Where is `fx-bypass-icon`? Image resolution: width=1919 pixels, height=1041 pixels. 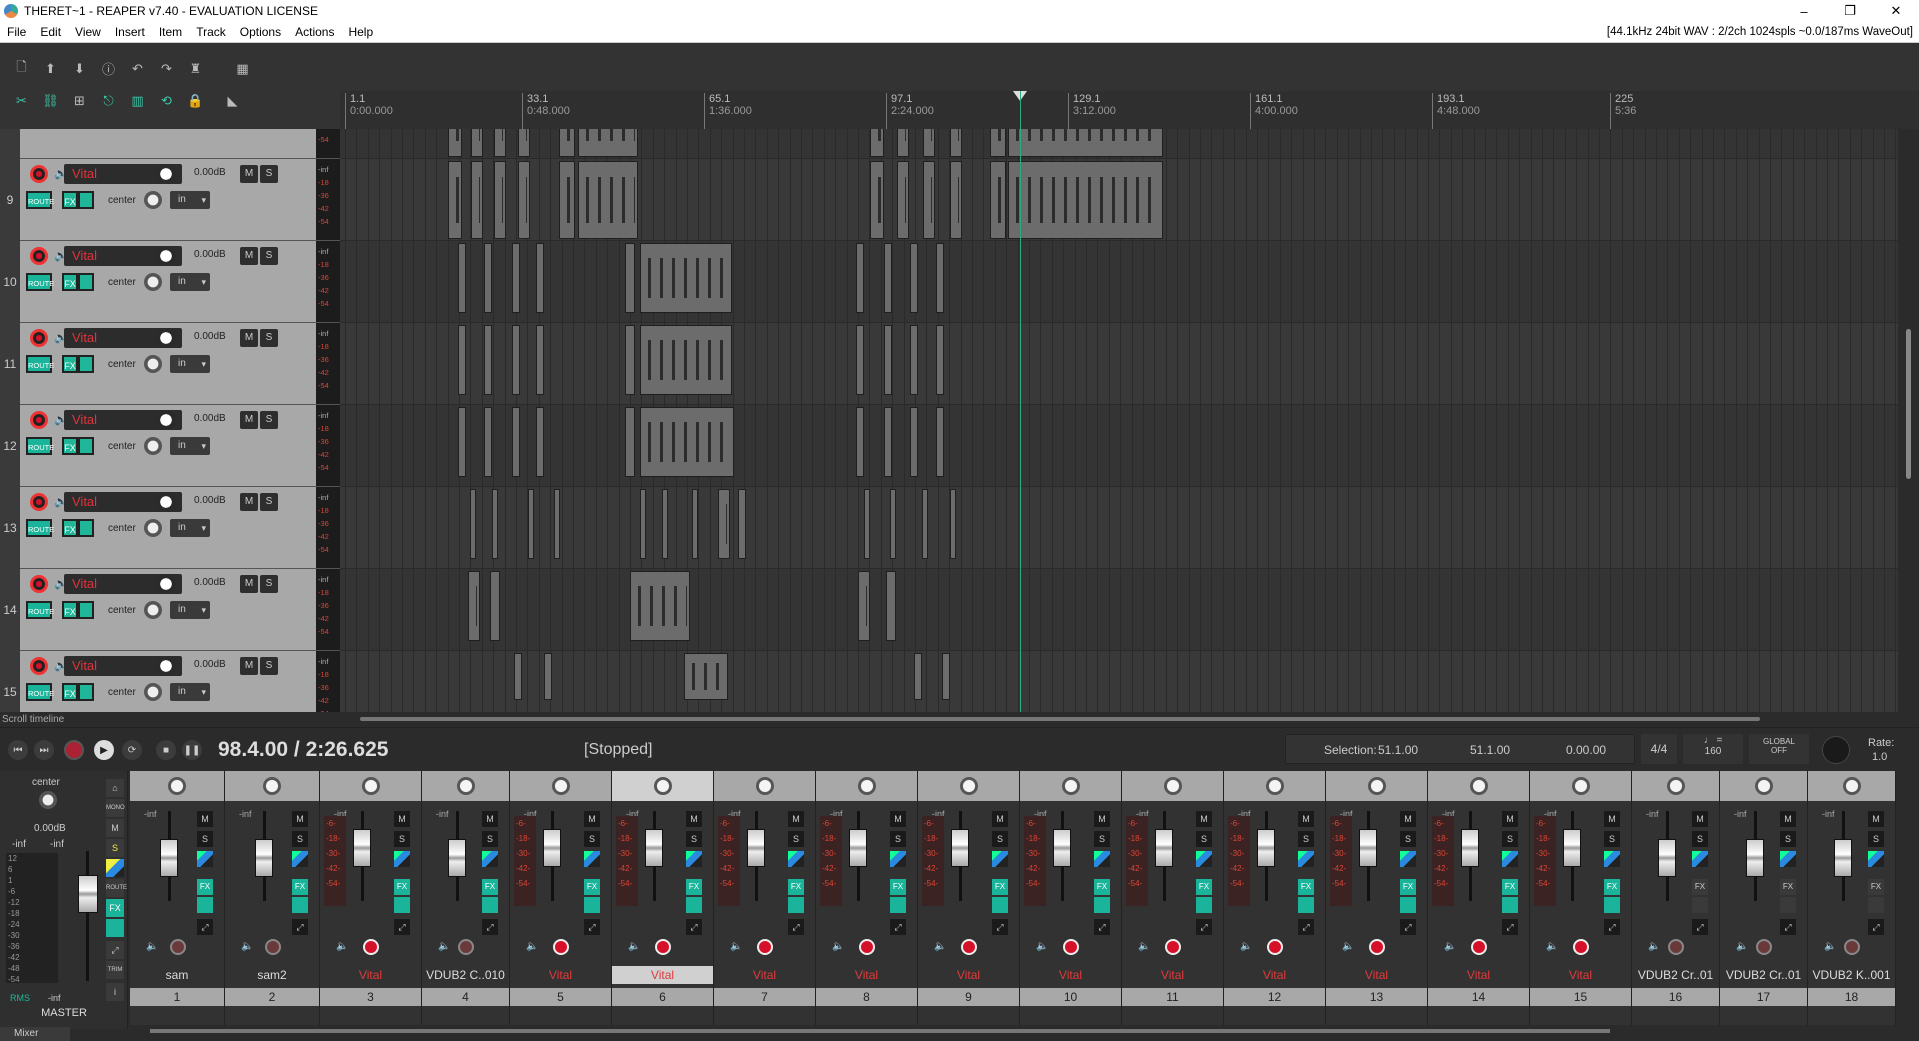
fx-bypass-icon is located at coordinates (86, 528).